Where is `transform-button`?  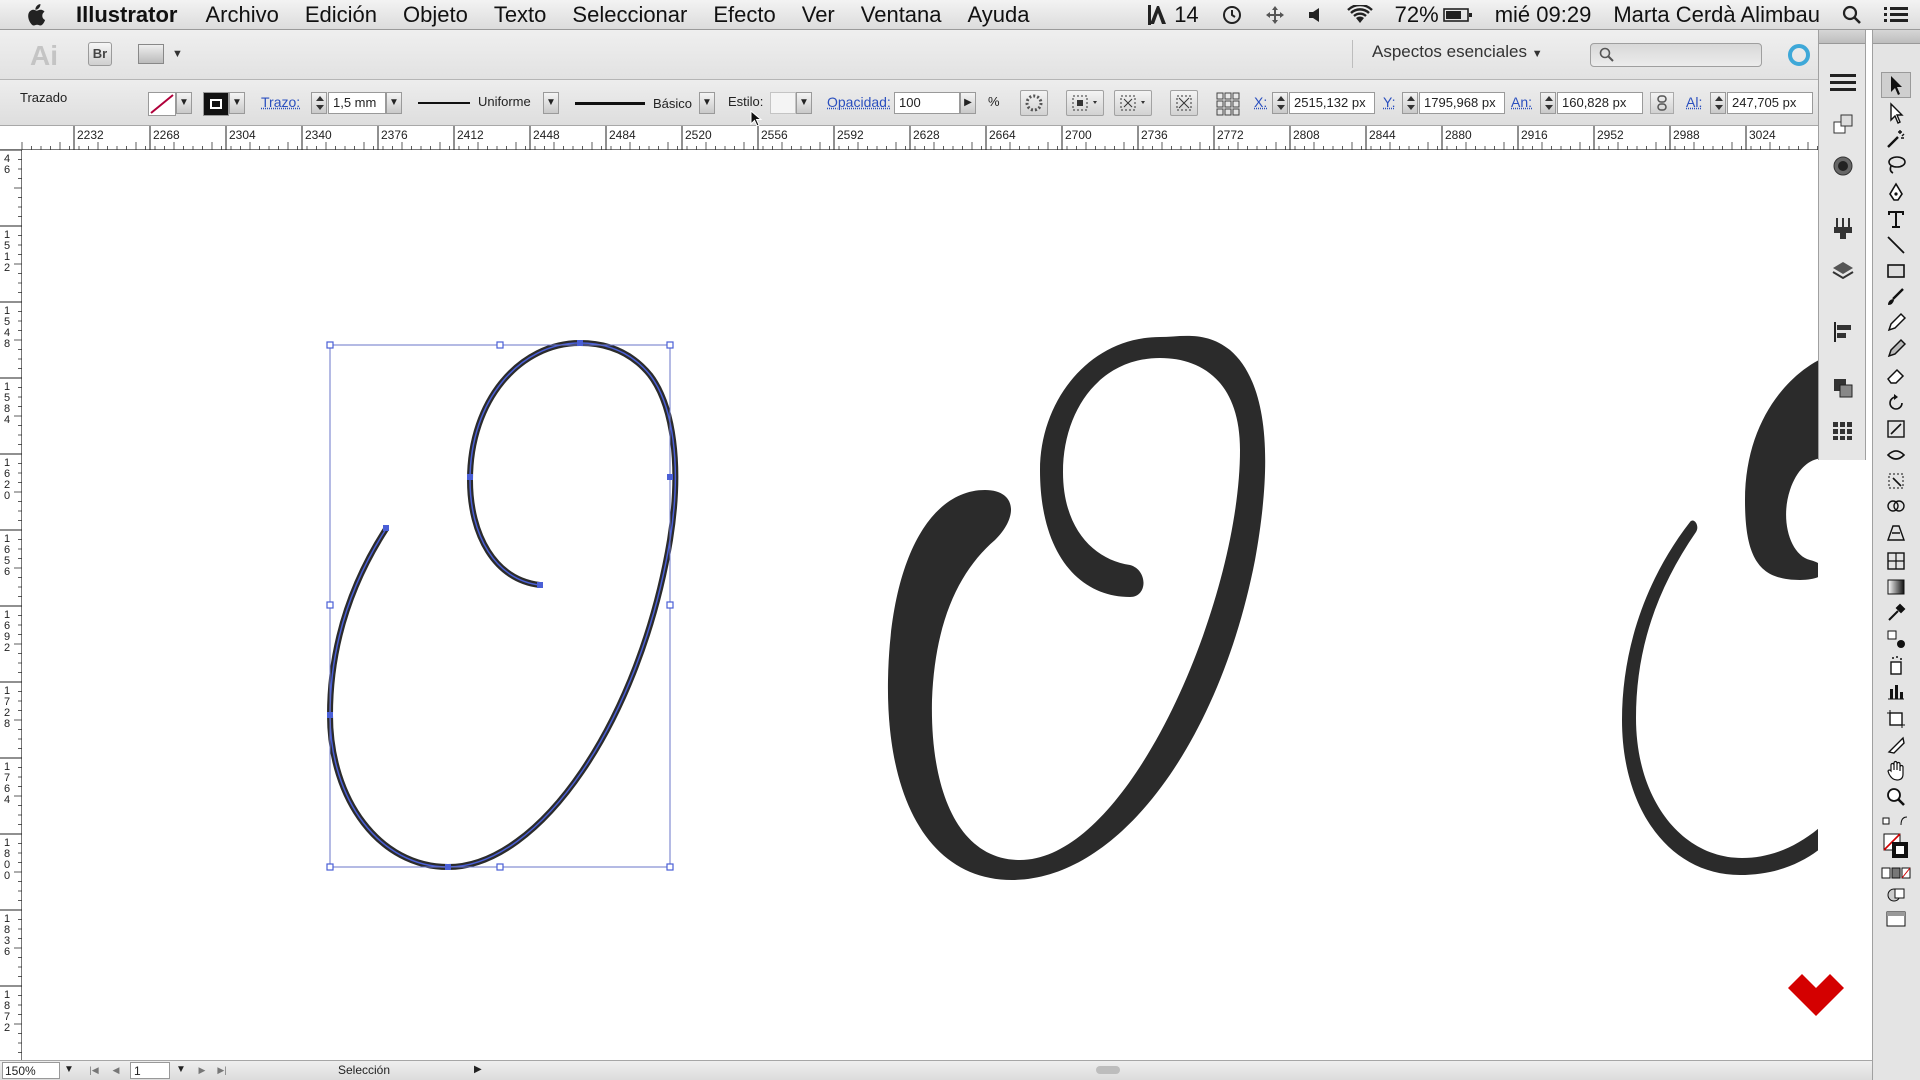 transform-button is located at coordinates (1184, 103).